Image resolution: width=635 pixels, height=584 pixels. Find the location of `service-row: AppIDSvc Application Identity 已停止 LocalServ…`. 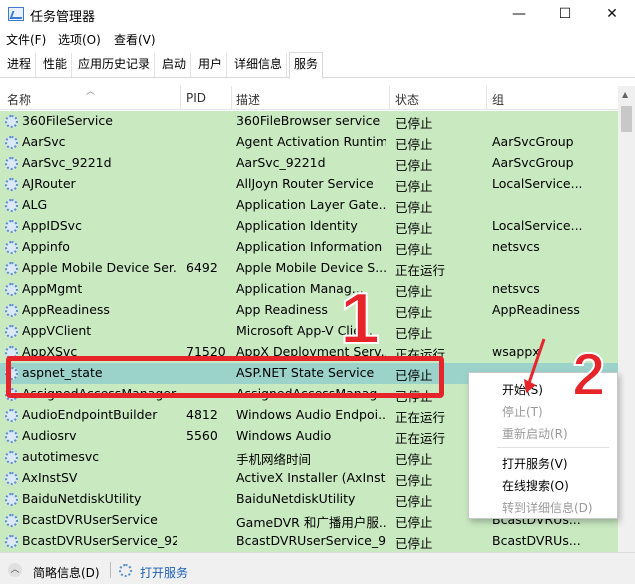

service-row: AppIDSvc Application Identity 已停止 LocalServ… is located at coordinates (309, 226).